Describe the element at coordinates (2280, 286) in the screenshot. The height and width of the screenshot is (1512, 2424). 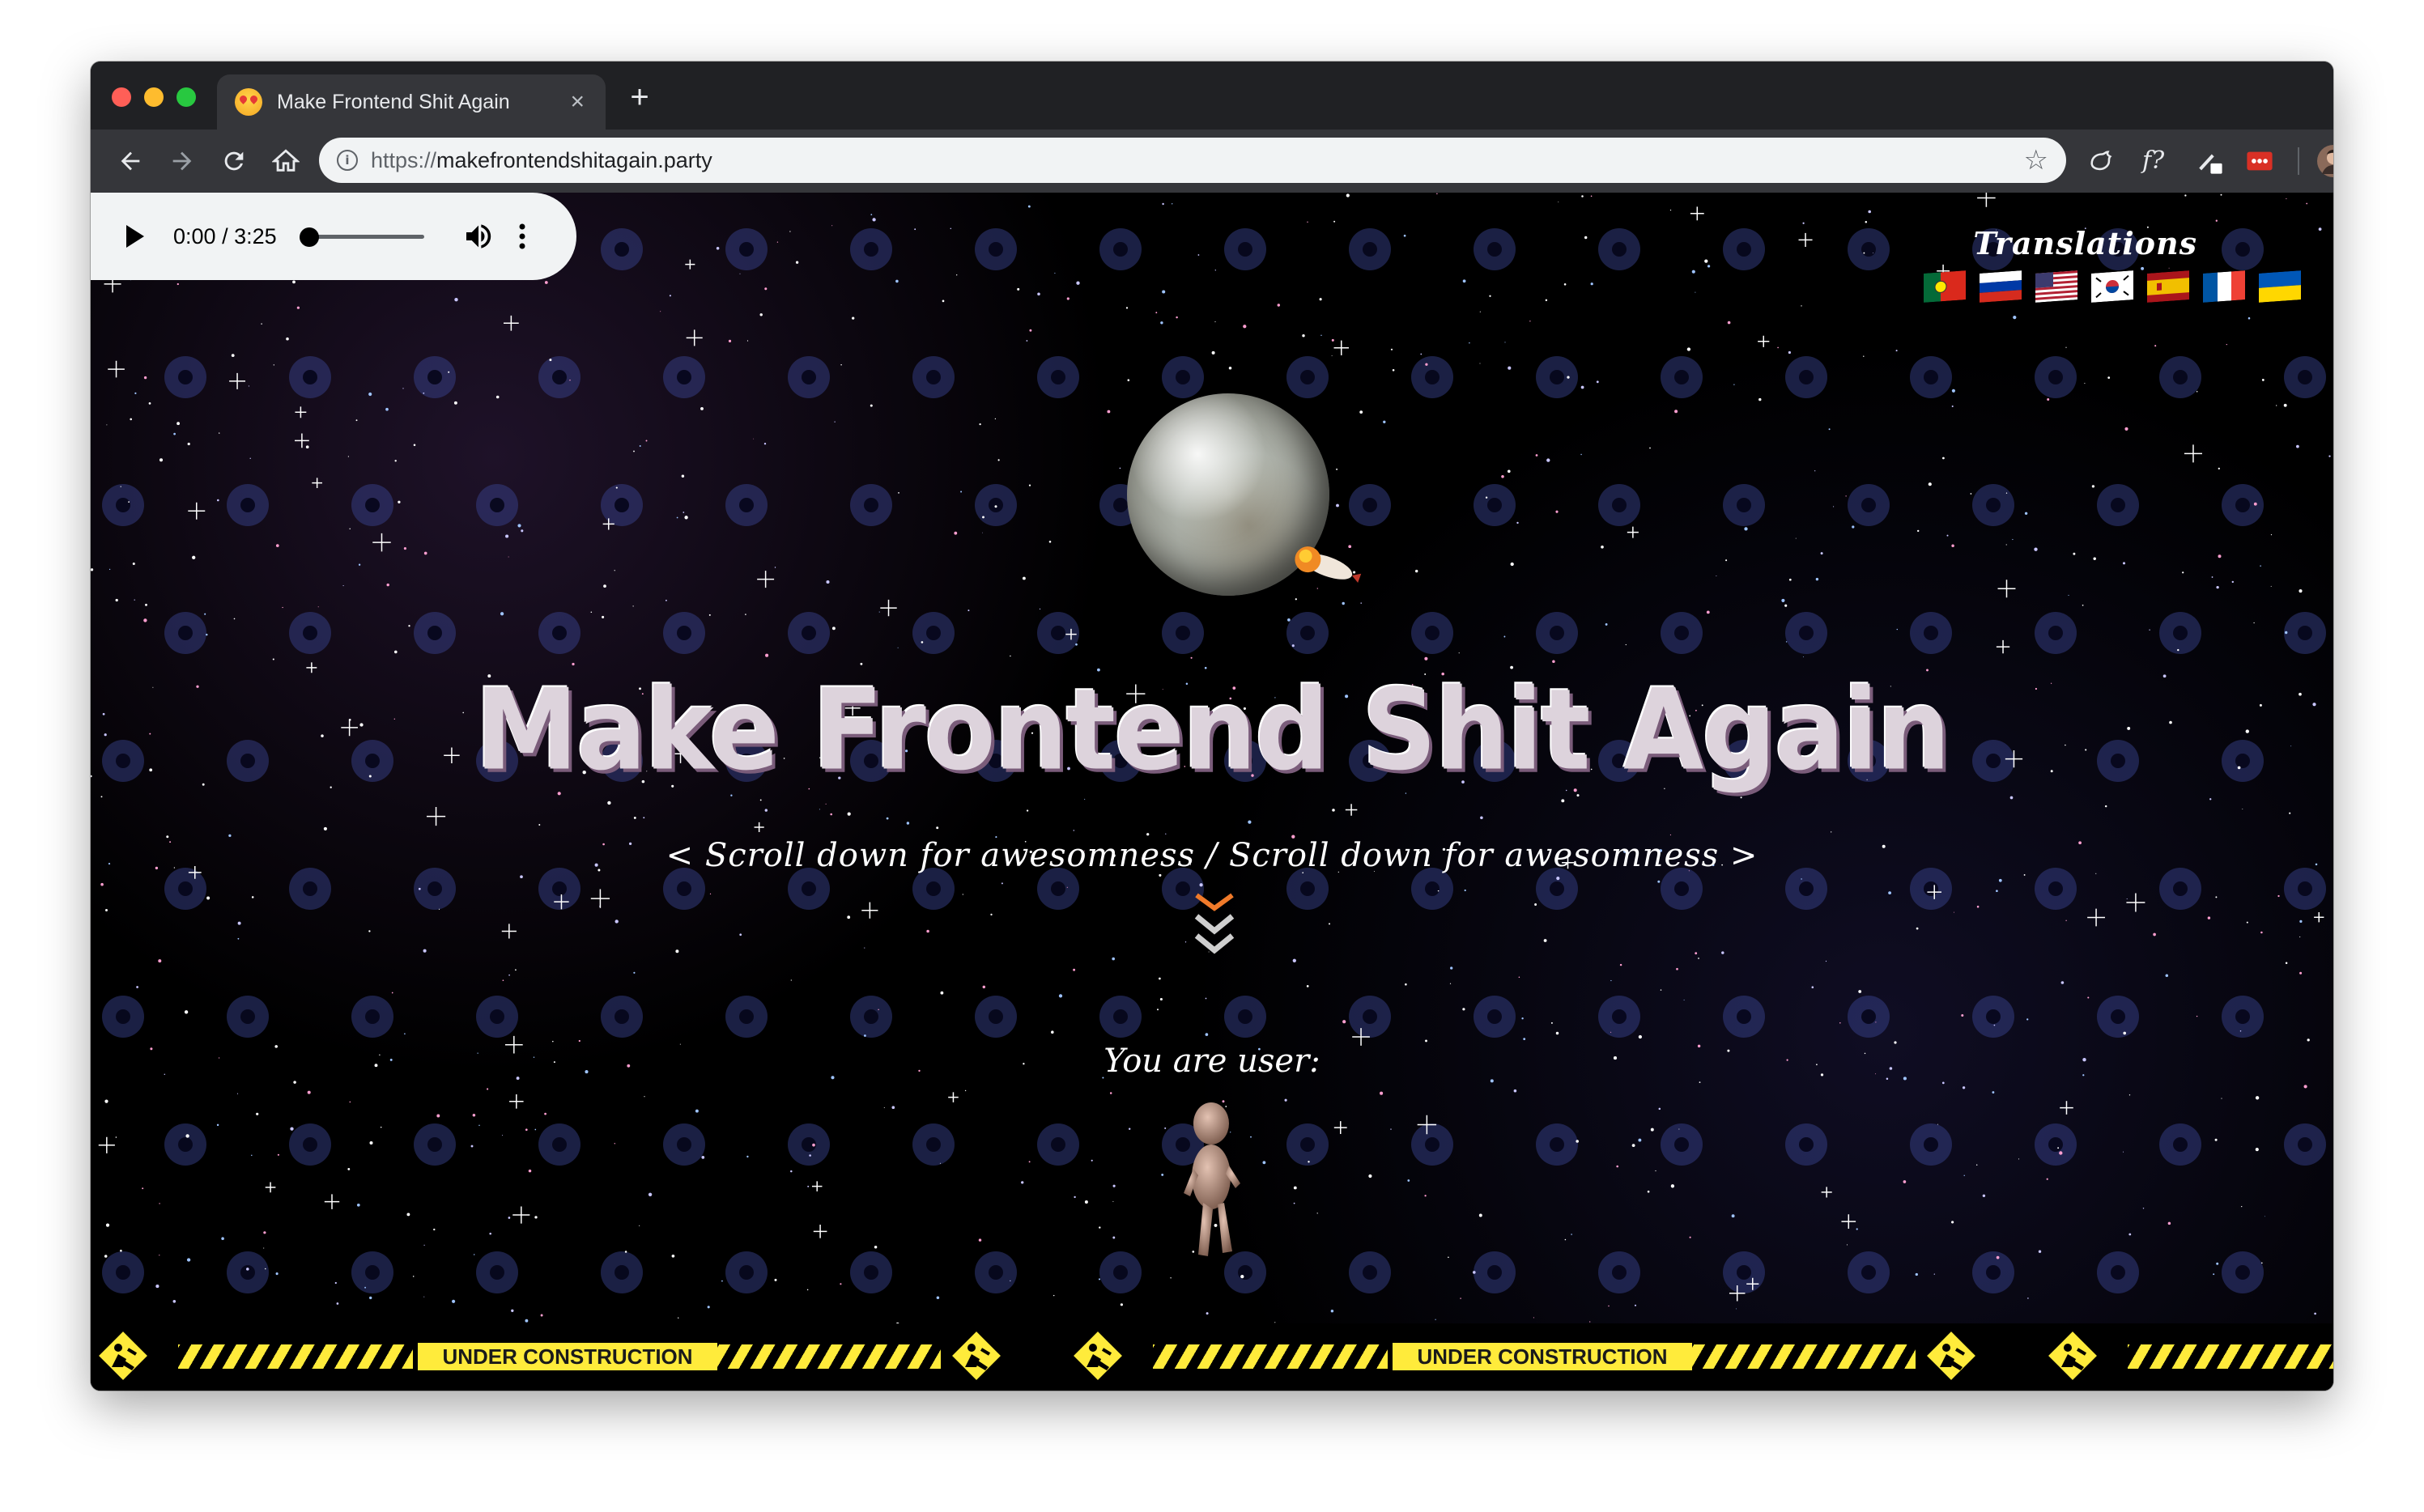
I see `flag-ukraine-icon` at that location.